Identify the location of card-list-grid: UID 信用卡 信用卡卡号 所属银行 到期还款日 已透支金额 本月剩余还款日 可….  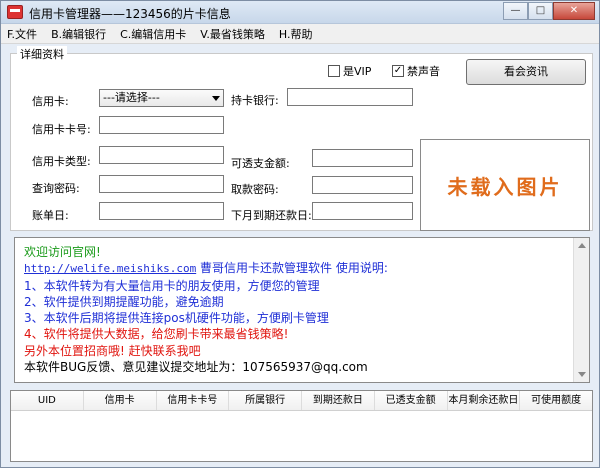
(301, 426).